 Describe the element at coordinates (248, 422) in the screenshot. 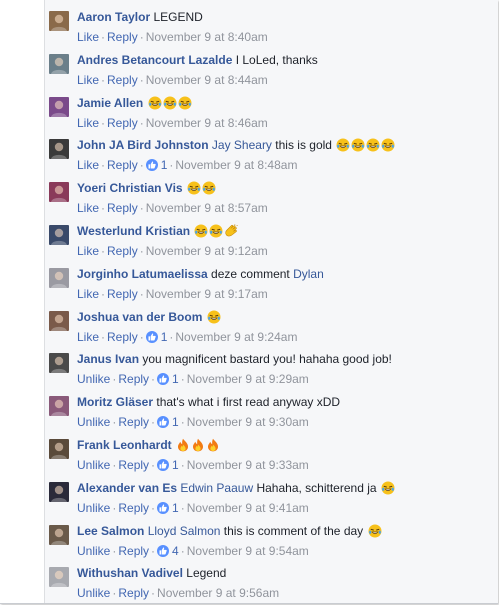

I see `comment-timestamp: November 9 at 9:30am` at that location.